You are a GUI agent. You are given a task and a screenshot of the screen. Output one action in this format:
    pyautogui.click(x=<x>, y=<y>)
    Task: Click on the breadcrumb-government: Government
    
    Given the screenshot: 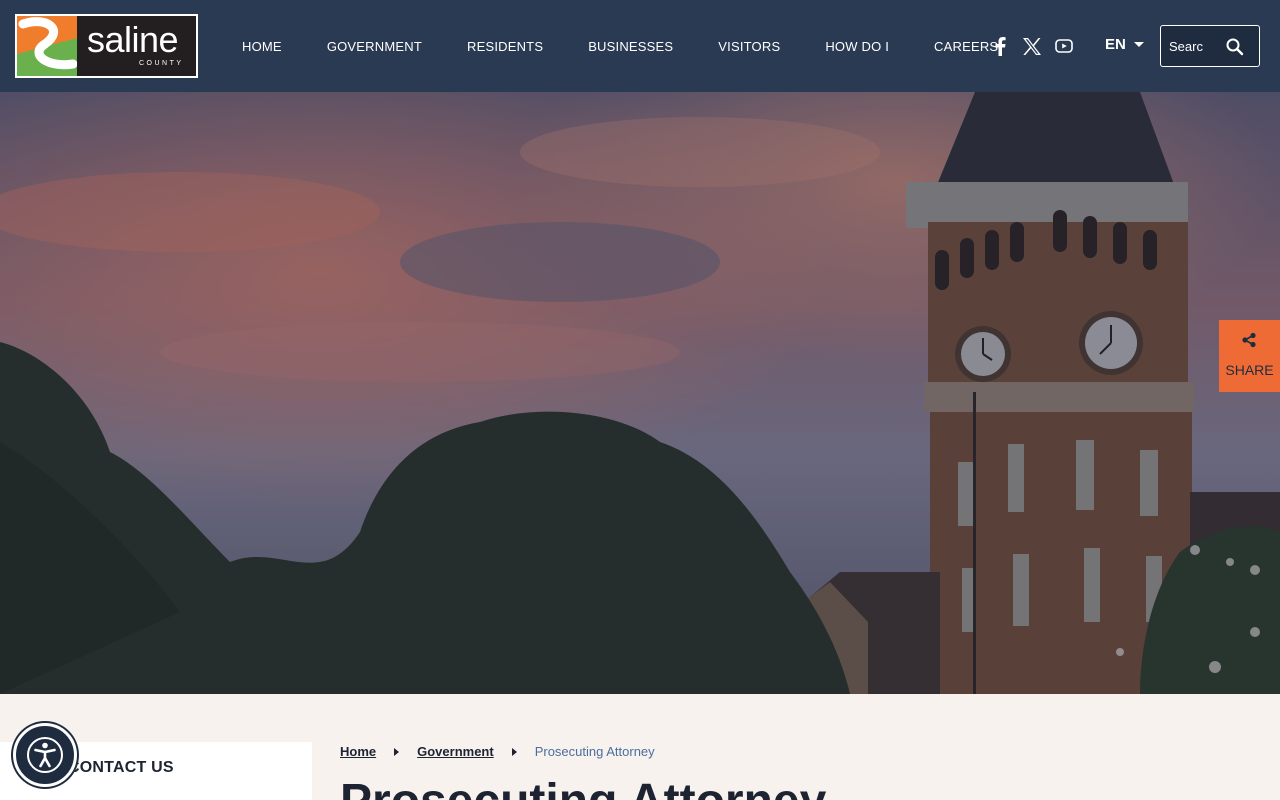 What is the action you would take?
    pyautogui.click(x=455, y=751)
    